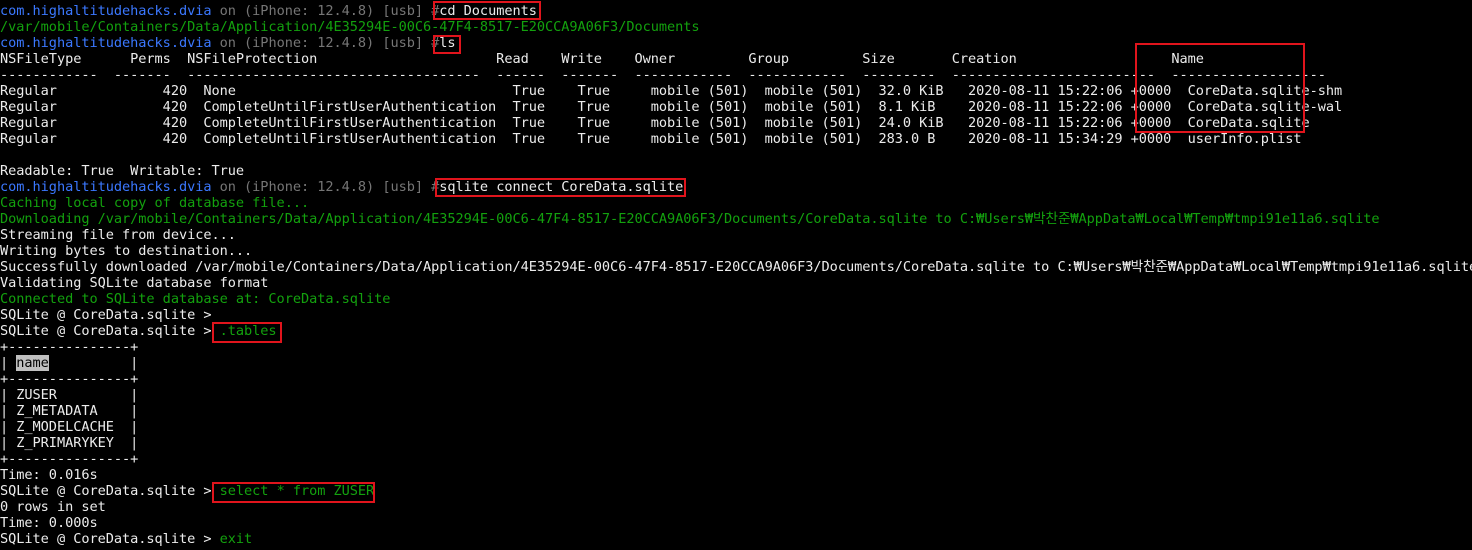  What do you see at coordinates (561, 187) in the screenshot?
I see `command-sqlite-connect: sqlite connect CoreData.sqlite` at bounding box center [561, 187].